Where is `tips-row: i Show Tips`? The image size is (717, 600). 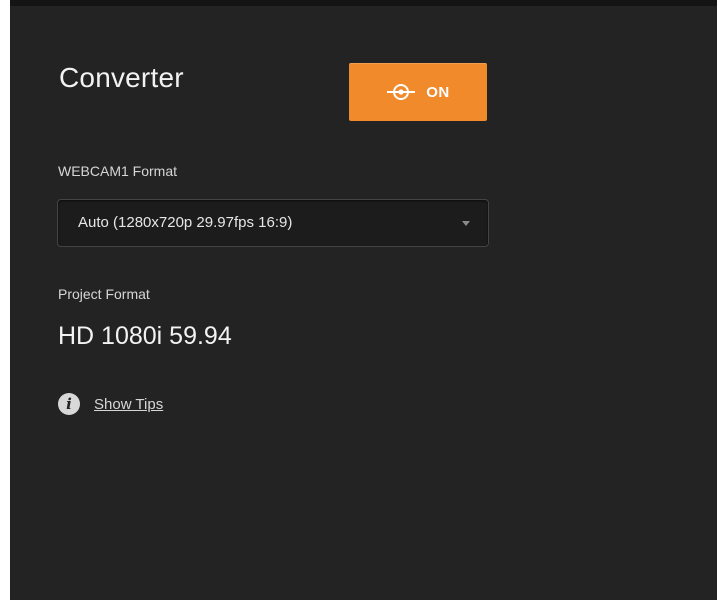
tips-row: i Show Tips is located at coordinates (110, 404).